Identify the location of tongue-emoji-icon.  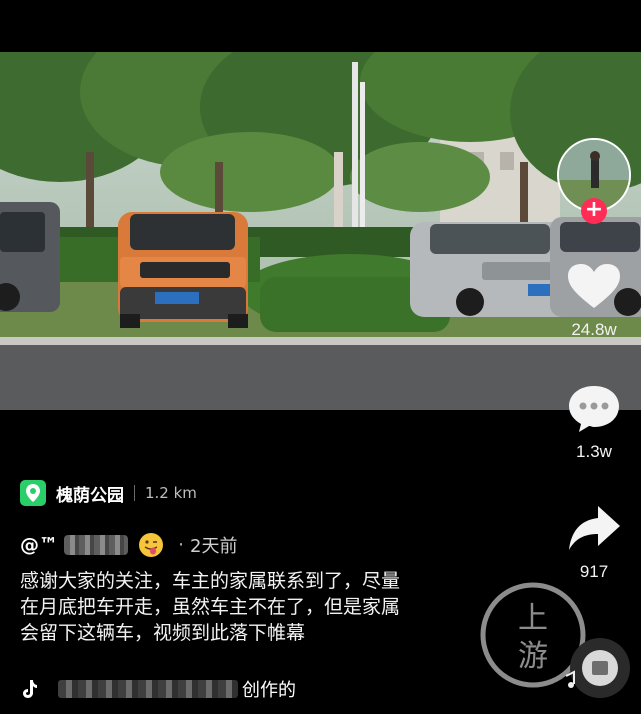
(151, 545).